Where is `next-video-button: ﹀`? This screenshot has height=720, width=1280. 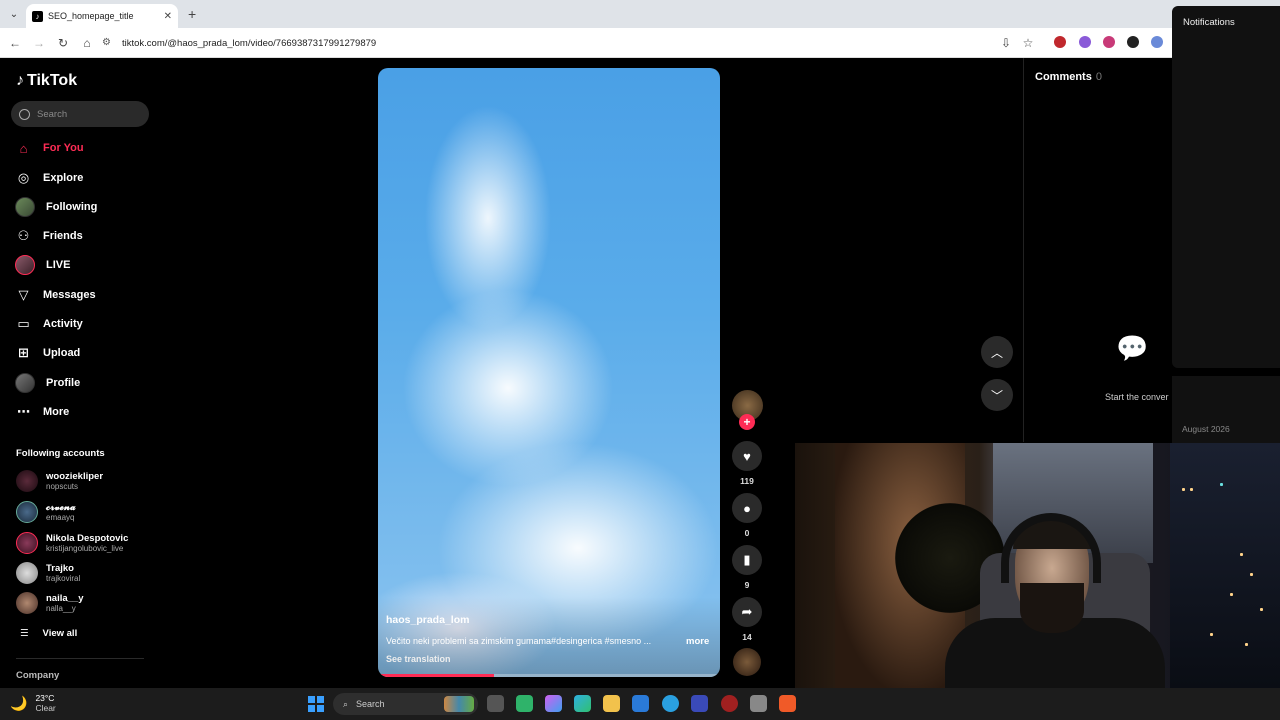
next-video-button: ﹀ is located at coordinates (997, 395).